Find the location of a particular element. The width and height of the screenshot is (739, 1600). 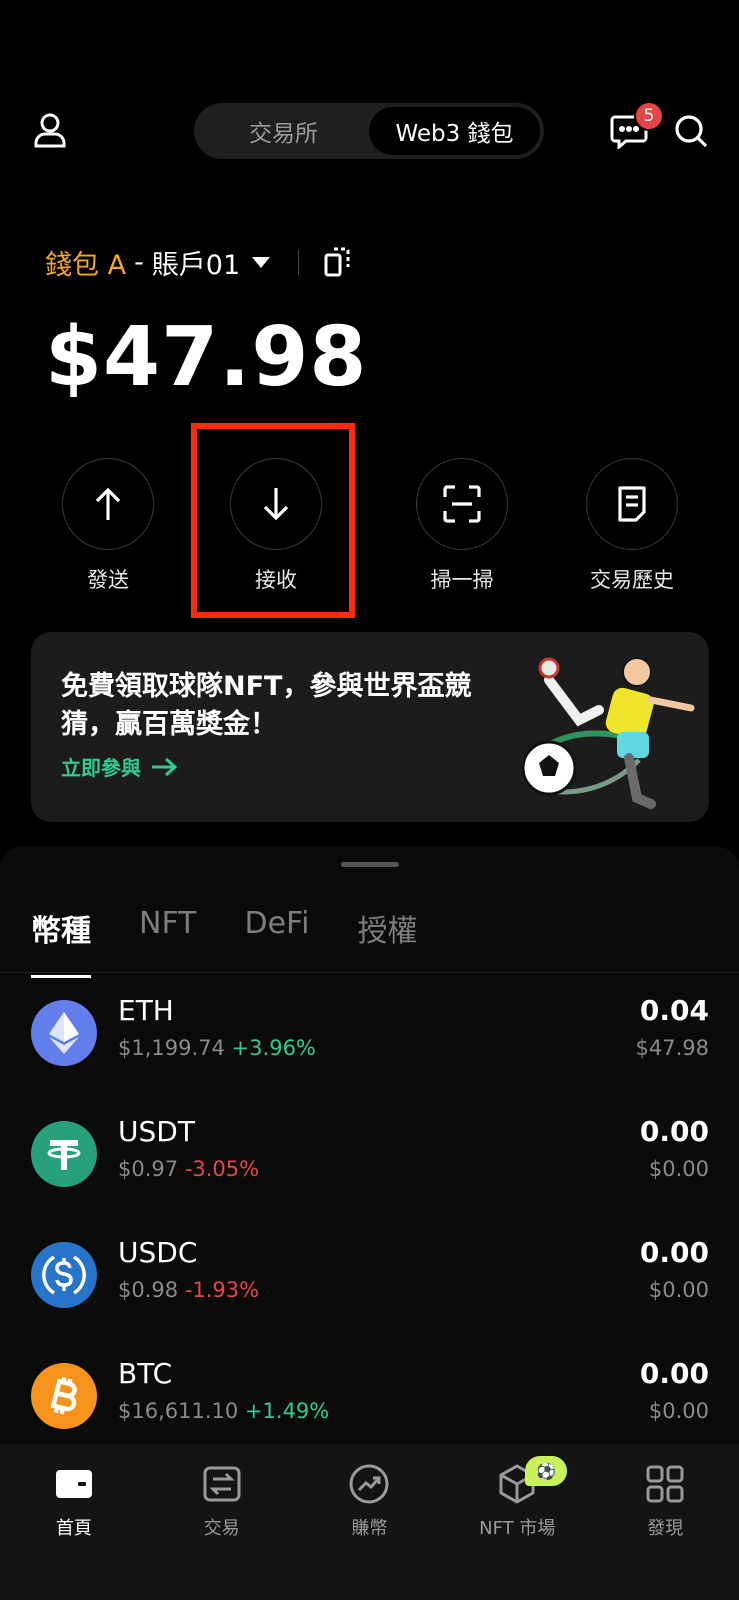

wallet-home-icon is located at coordinates (74, 1484).